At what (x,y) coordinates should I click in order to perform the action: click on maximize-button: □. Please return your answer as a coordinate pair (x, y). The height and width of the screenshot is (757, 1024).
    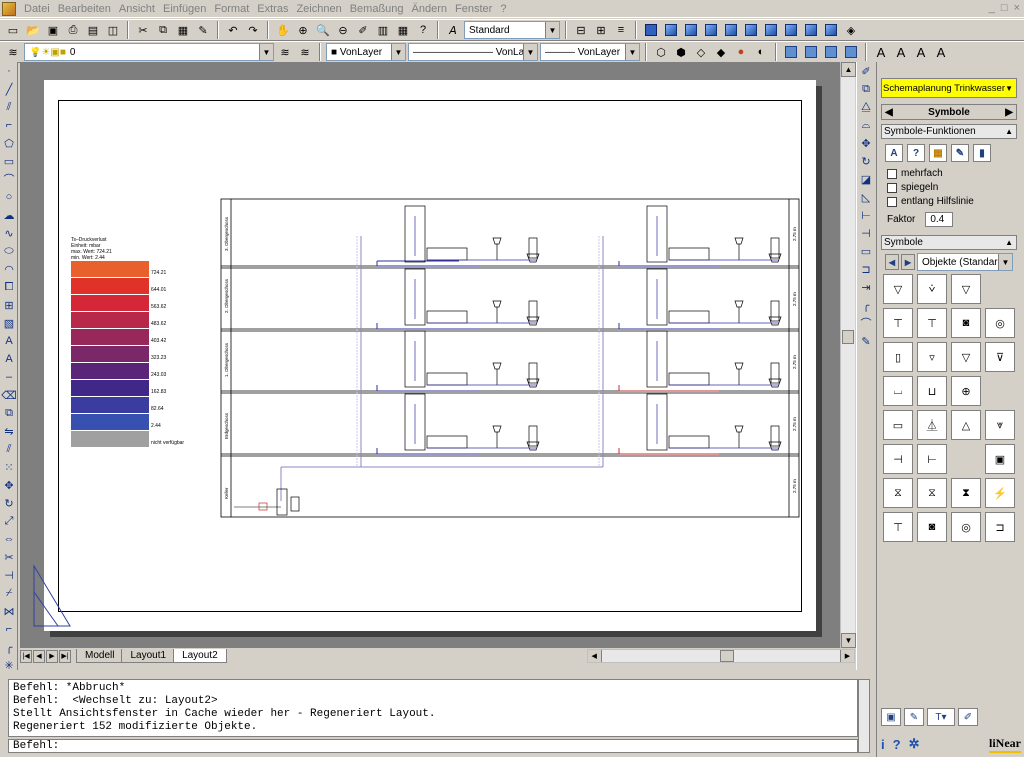
    Looking at the image, I should click on (1004, 8).